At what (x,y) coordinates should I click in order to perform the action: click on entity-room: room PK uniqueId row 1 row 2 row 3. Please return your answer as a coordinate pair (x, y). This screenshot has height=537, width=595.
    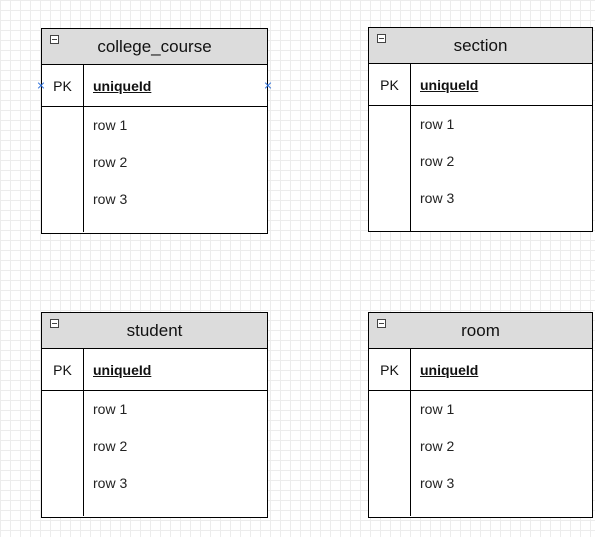
    Looking at the image, I should click on (480, 415).